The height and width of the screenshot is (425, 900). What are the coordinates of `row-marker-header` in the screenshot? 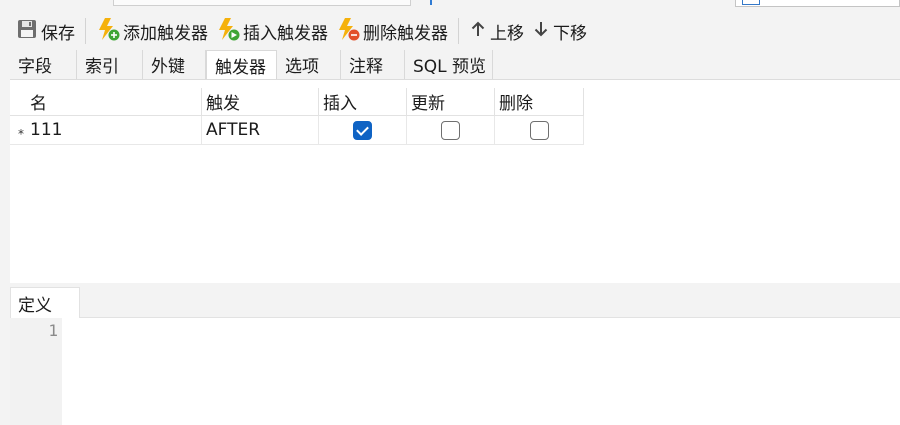 It's located at (18, 102).